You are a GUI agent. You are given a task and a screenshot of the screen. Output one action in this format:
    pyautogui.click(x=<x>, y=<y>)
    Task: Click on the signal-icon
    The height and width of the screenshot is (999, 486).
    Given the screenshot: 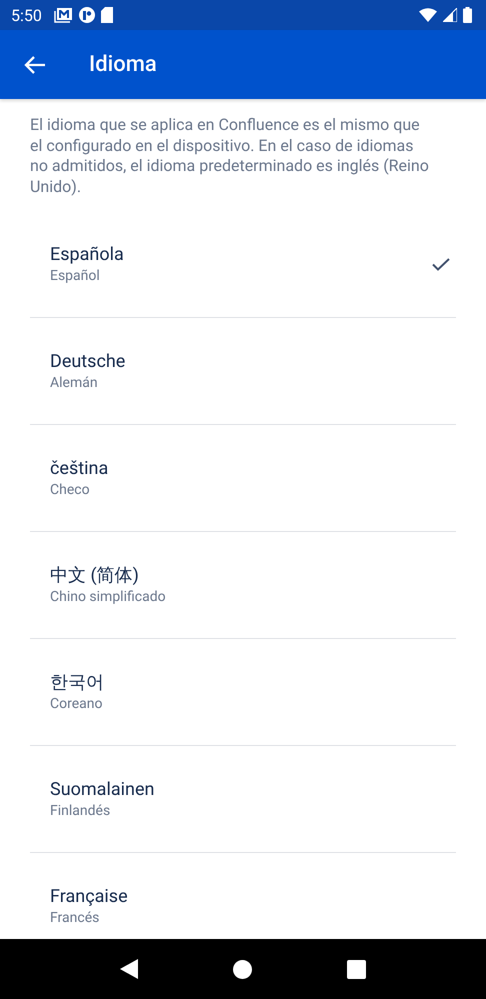 What is the action you would take?
    pyautogui.click(x=450, y=15)
    